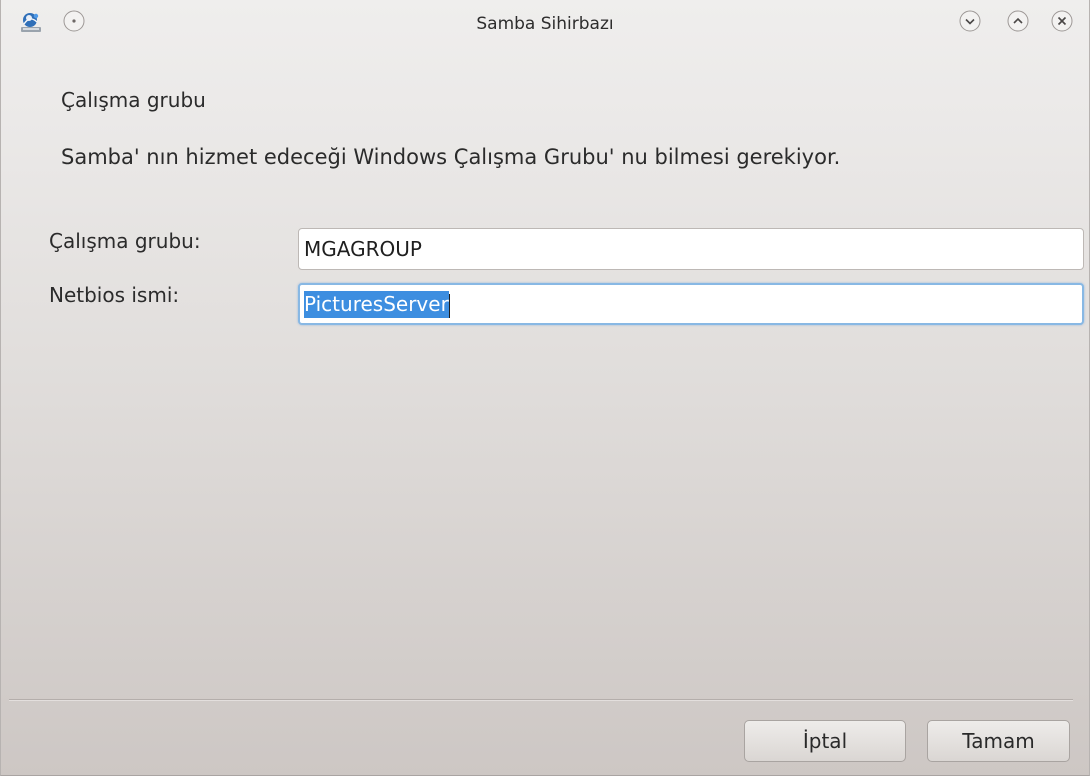 This screenshot has height=776, width=1090. Describe the element at coordinates (125, 241) in the screenshot. I see `workgroup-label: Çalışma grubu:` at that location.